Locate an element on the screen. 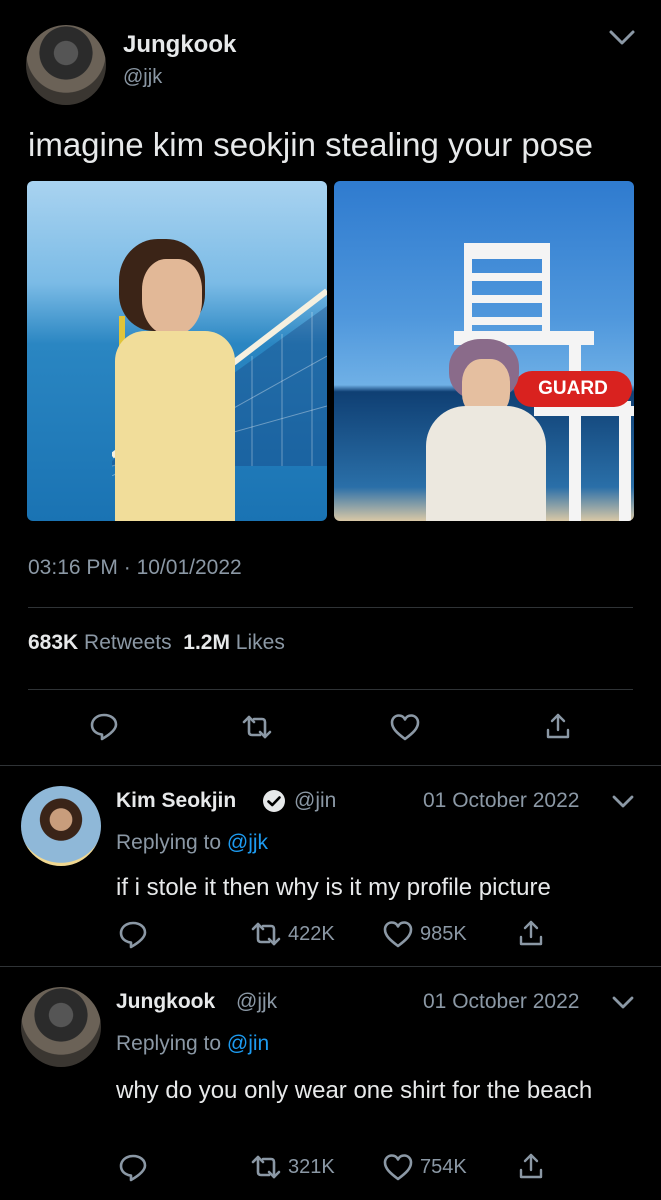 This screenshot has width=661, height=1200. media-photo-right: GUARD is located at coordinates (484, 351).